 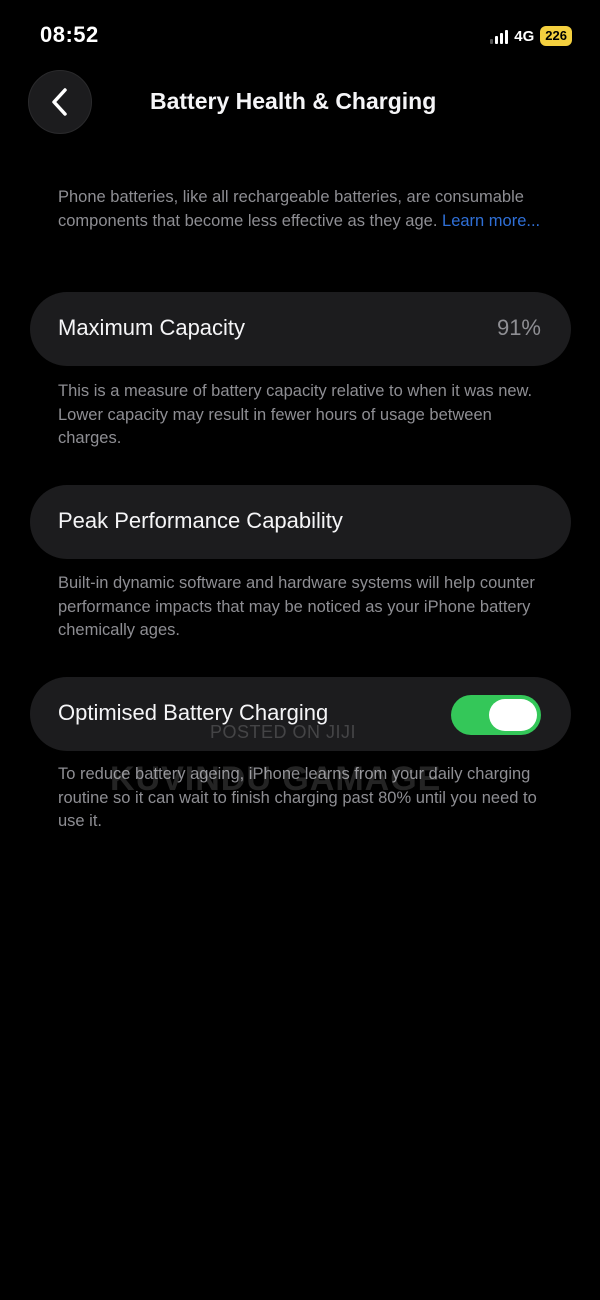 I want to click on battery-icon: 226, so click(x=556, y=36).